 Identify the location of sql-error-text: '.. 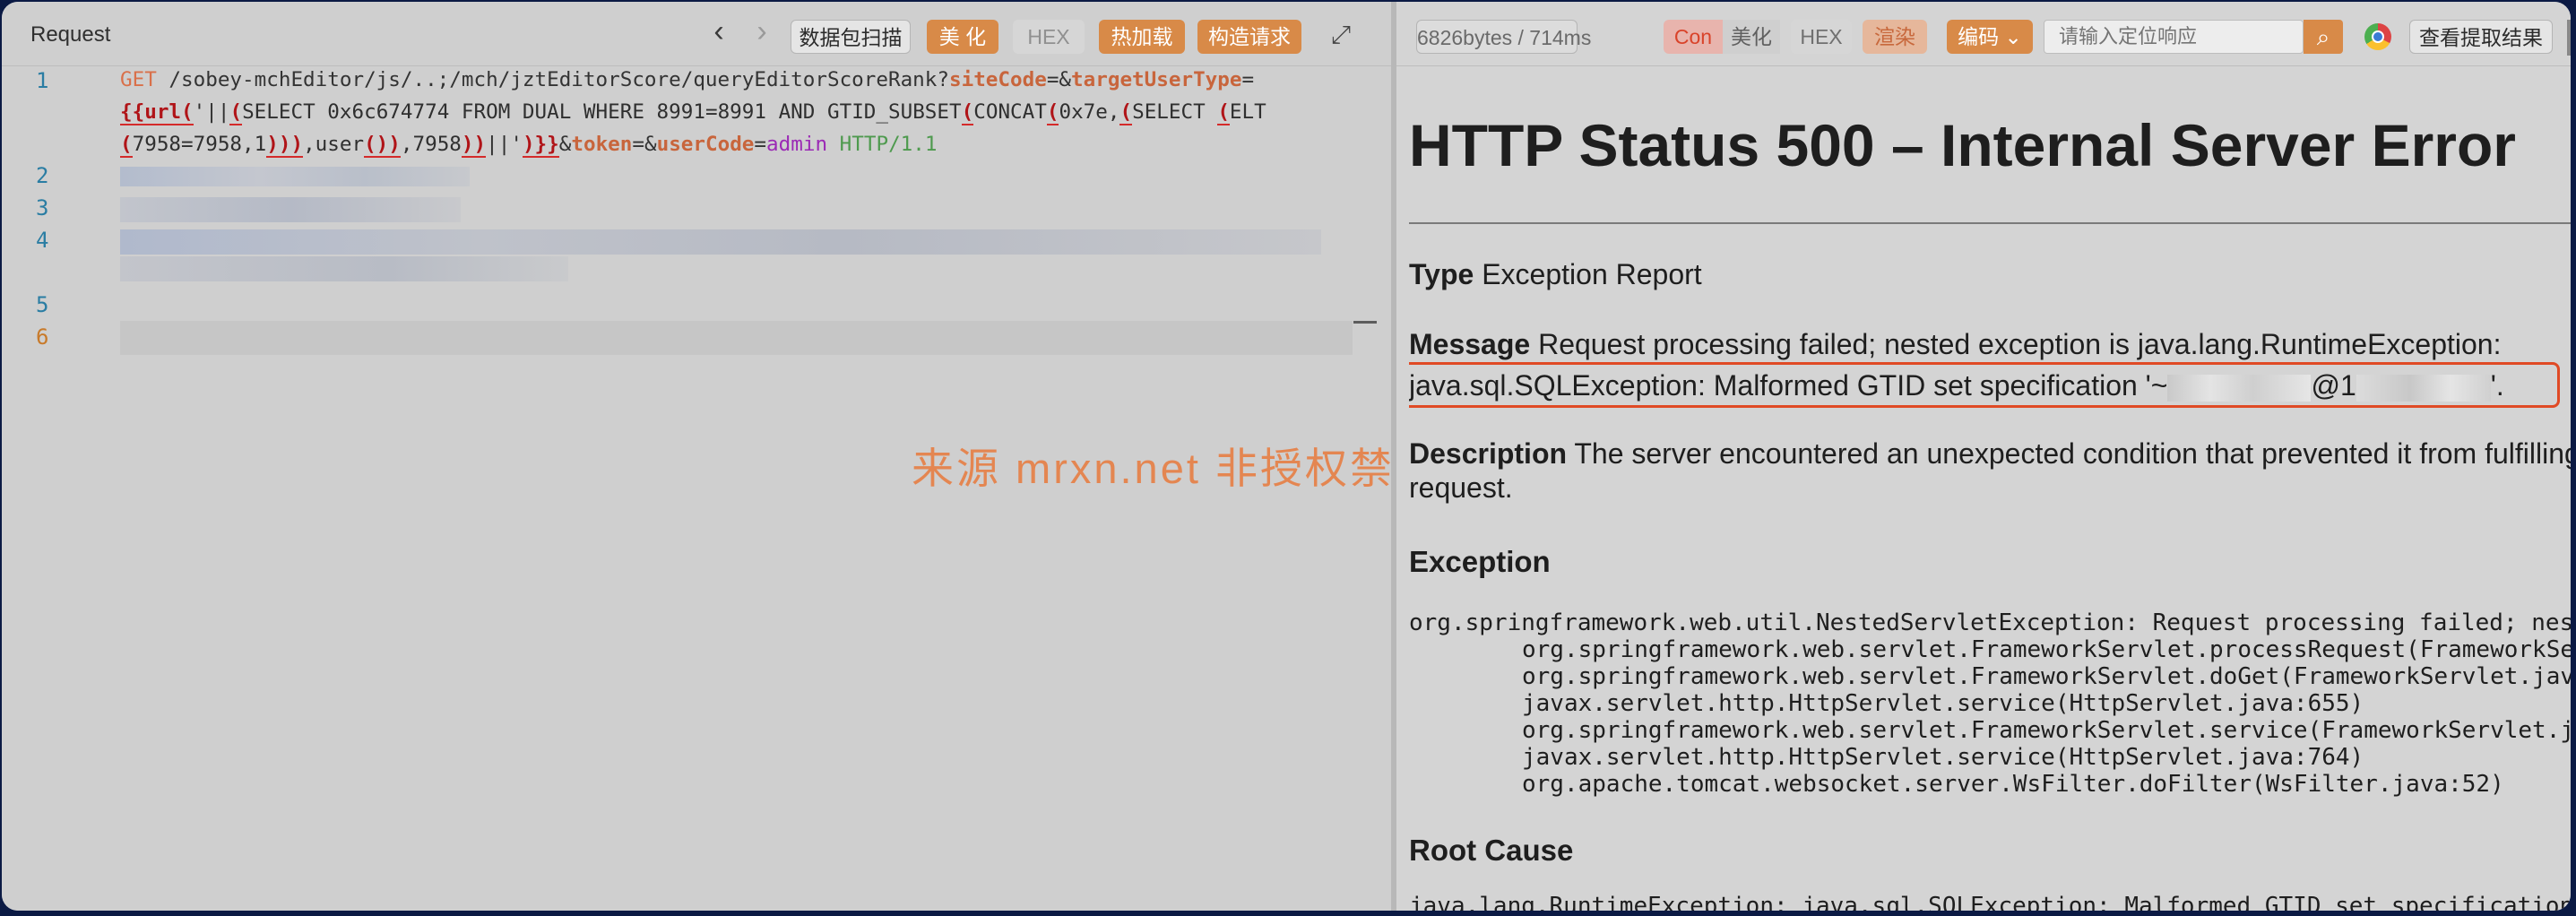
(2497, 385).